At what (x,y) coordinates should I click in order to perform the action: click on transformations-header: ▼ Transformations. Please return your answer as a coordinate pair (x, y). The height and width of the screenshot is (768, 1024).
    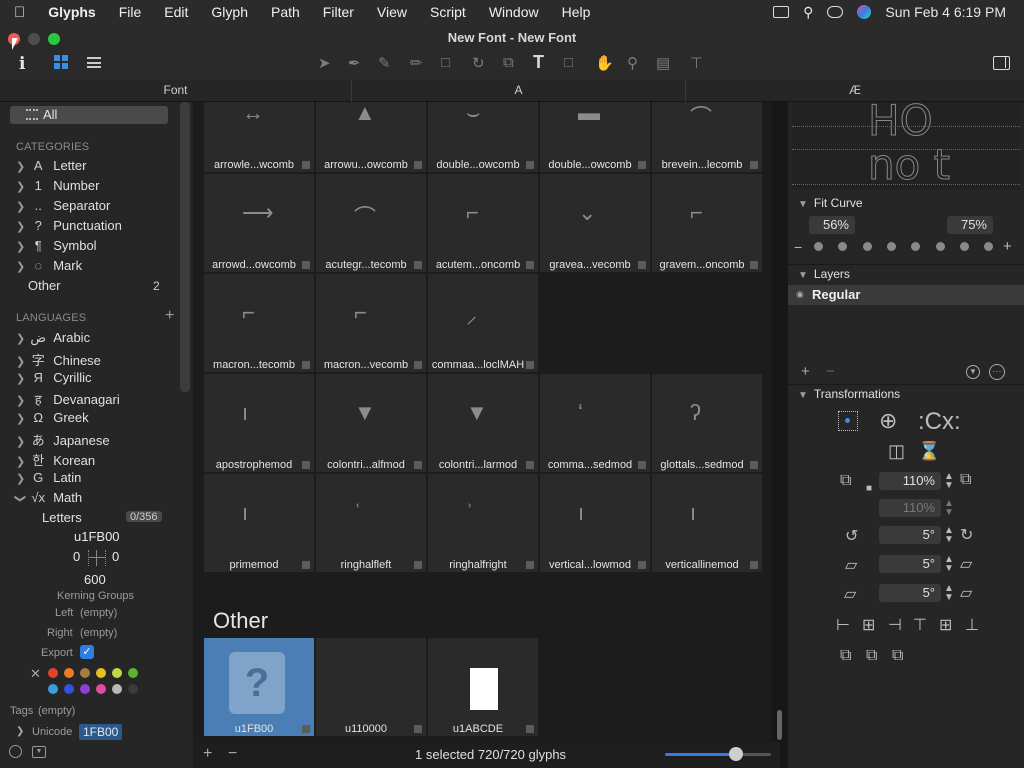
    Looking at the image, I should click on (849, 394).